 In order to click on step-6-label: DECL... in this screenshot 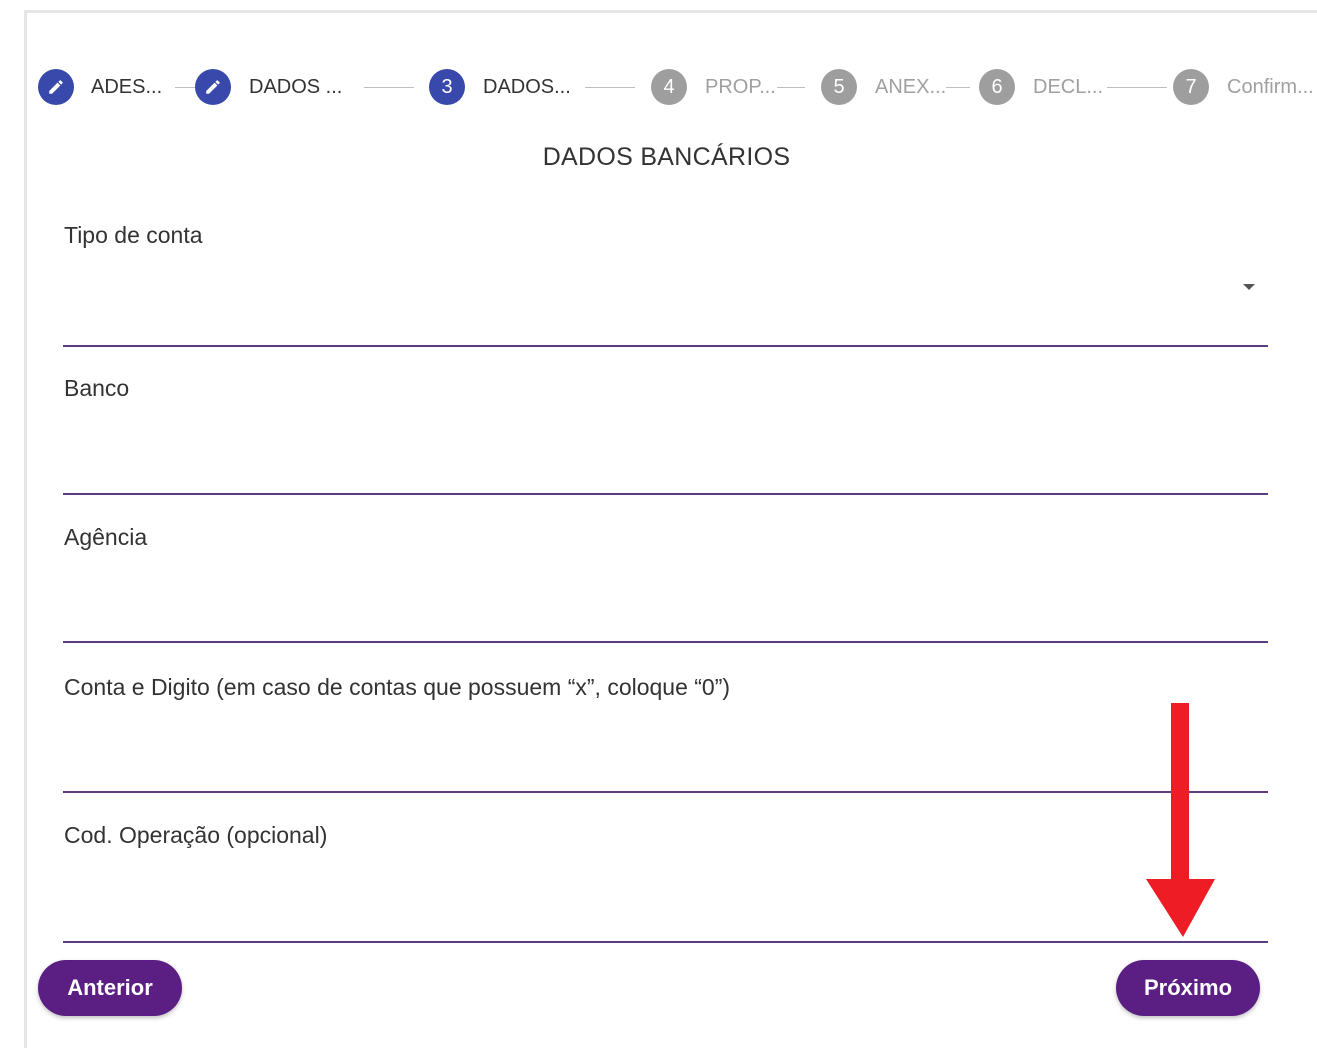, I will do `click(1068, 86)`.